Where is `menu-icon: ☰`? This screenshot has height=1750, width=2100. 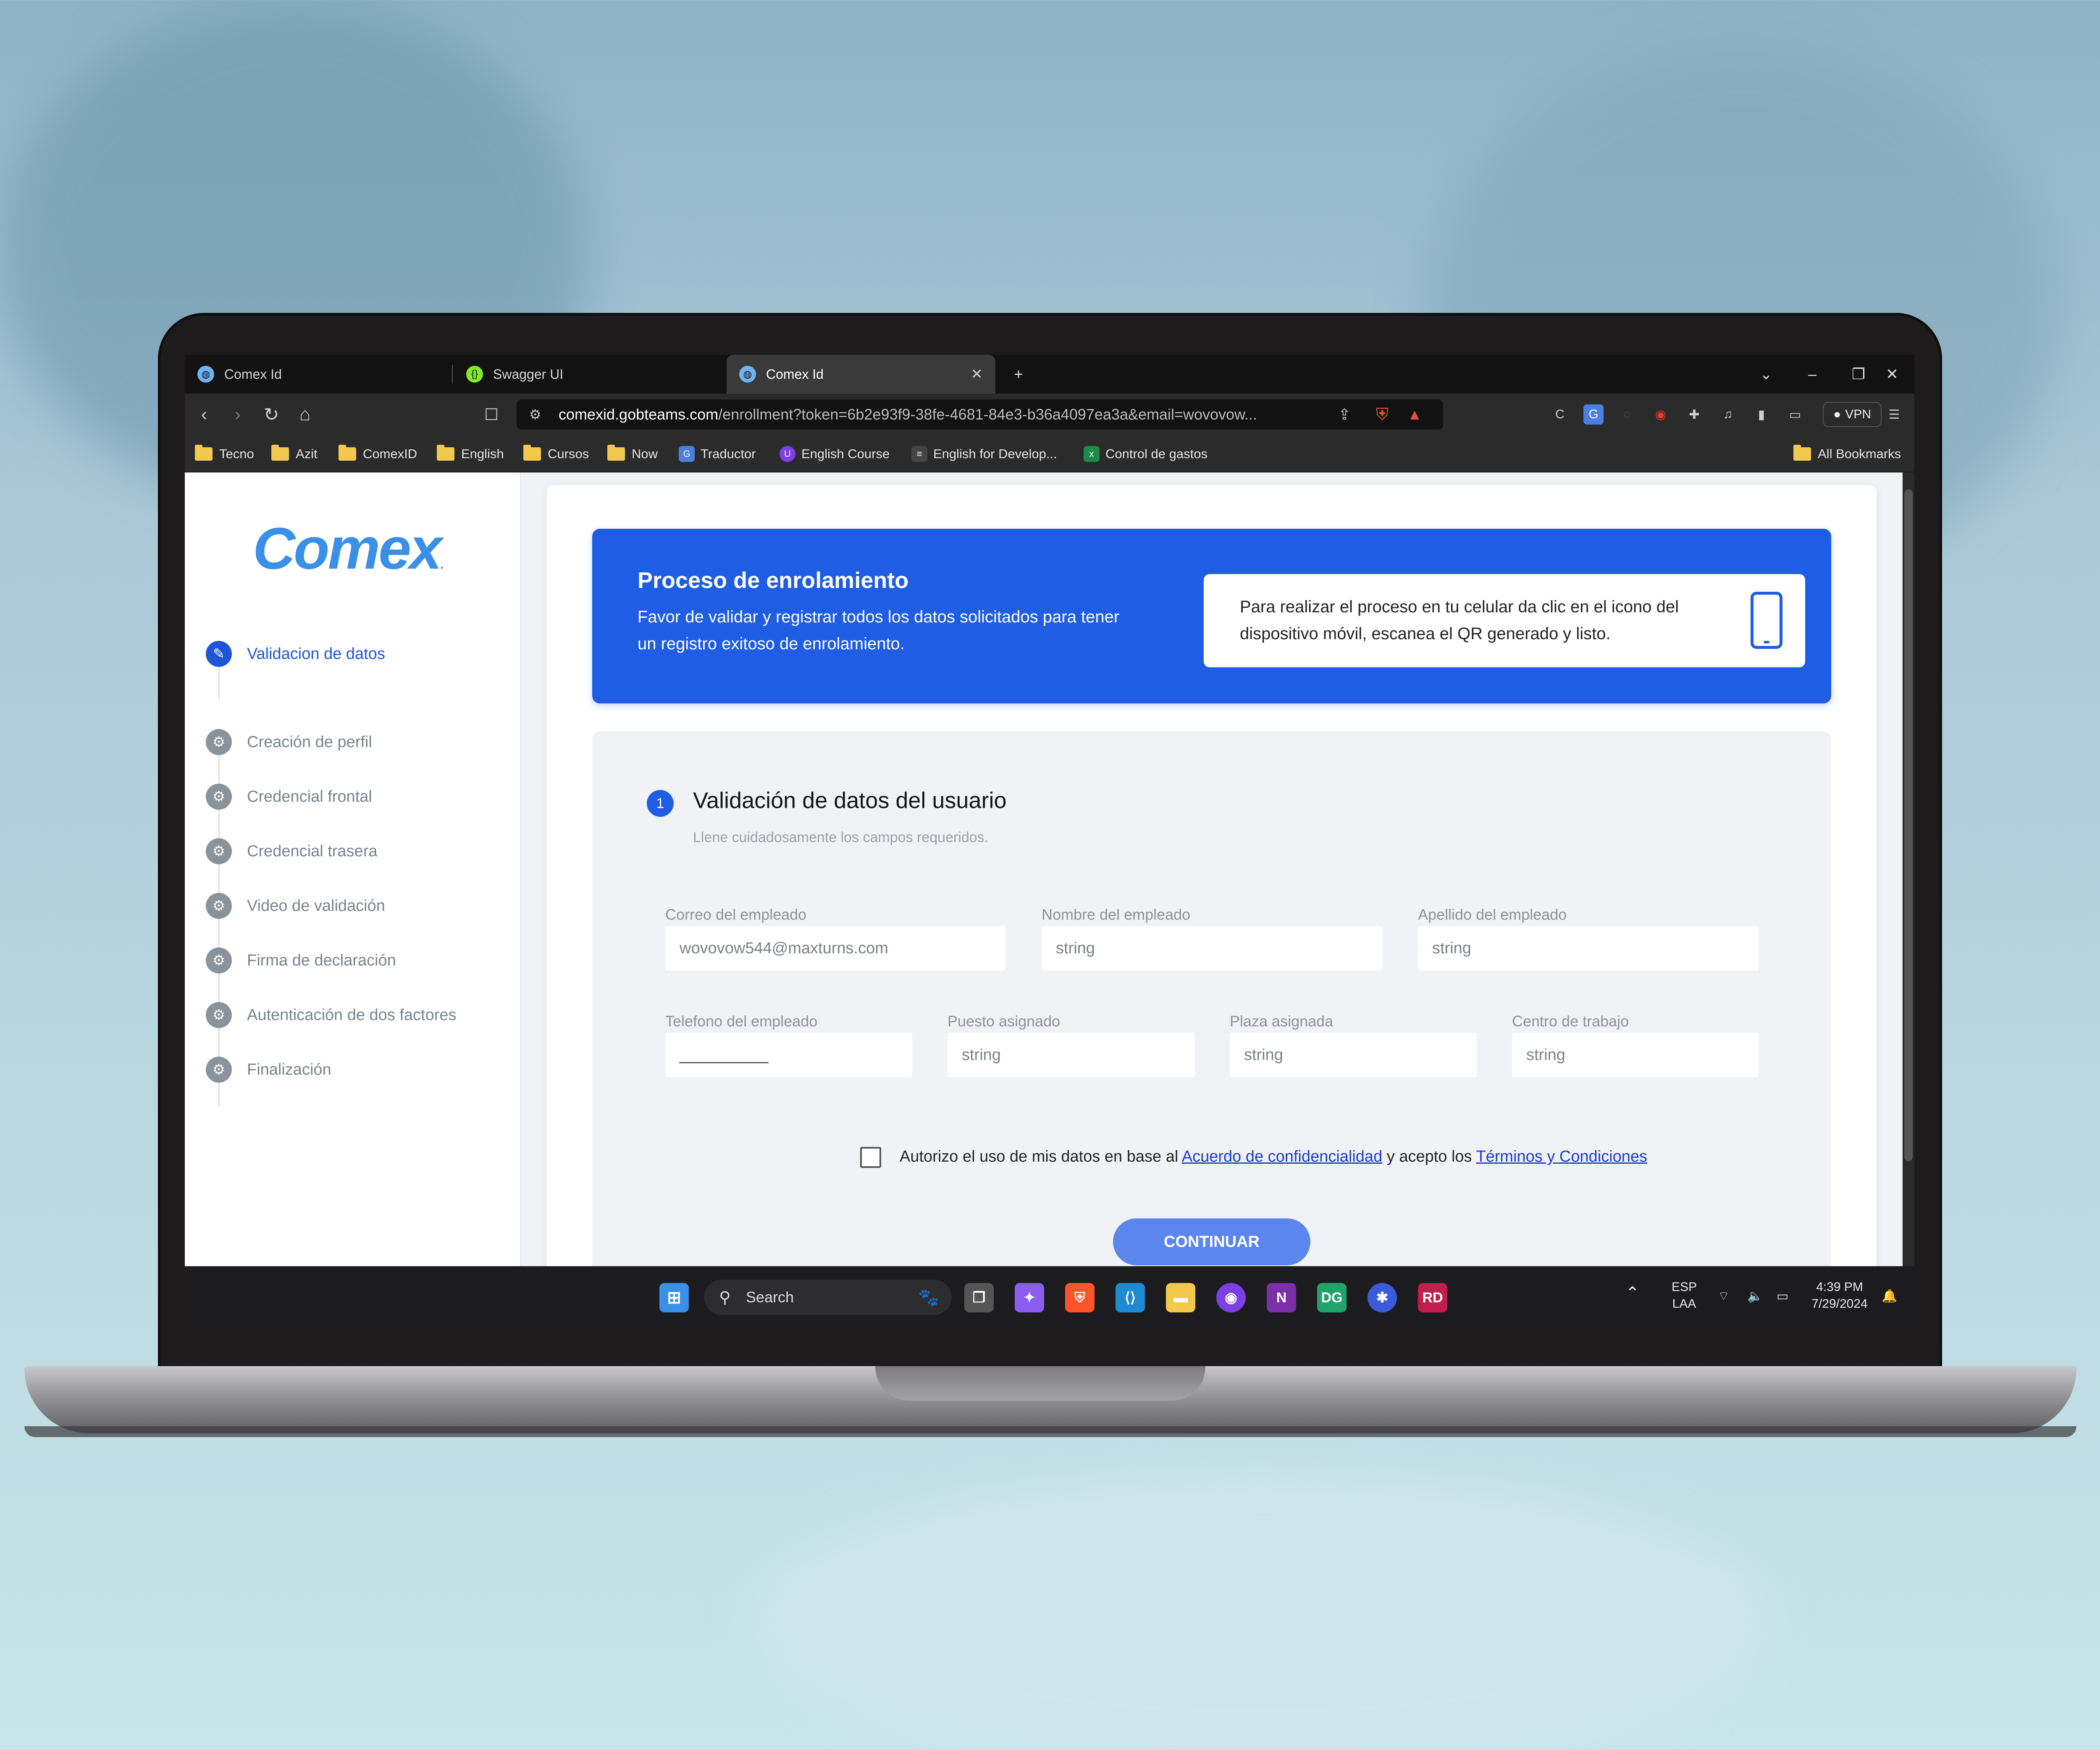
menu-icon: ☰ is located at coordinates (1894, 414).